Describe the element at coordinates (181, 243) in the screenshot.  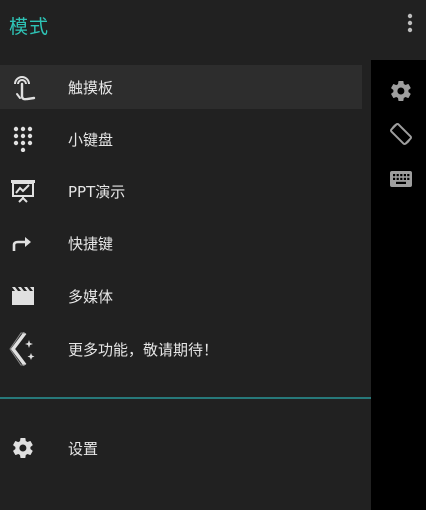
I see `menu-item-shortcuts: 快捷键` at that location.